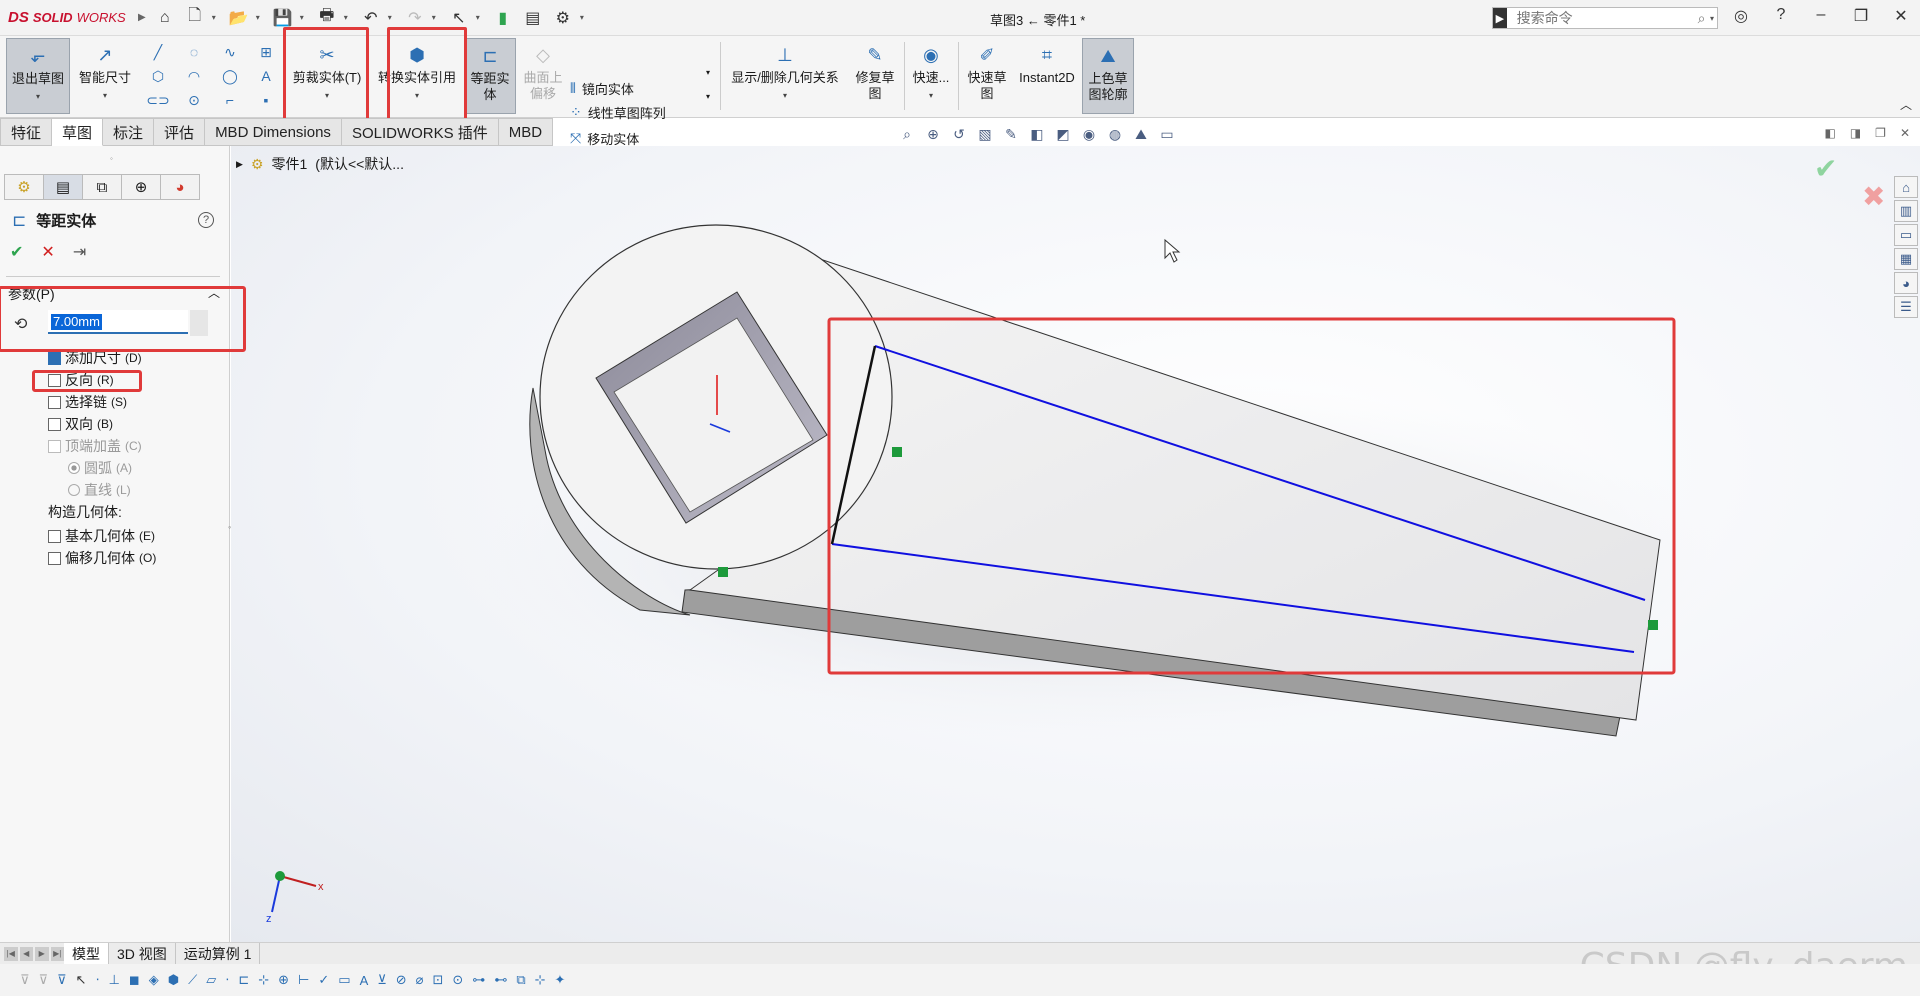 The height and width of the screenshot is (996, 1920). I want to click on filter-vertices-icon: ⋅, so click(97, 980).